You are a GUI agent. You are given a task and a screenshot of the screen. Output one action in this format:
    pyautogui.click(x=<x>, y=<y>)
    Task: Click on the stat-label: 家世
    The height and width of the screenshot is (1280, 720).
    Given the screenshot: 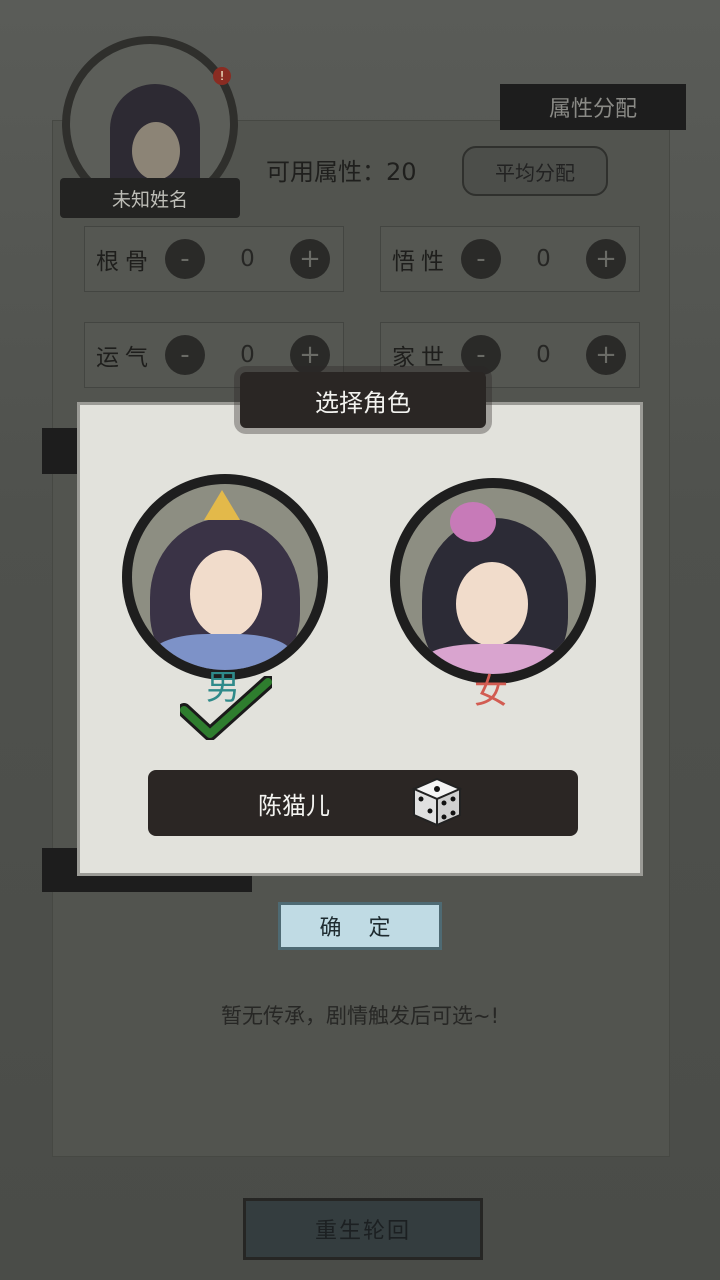 What is the action you would take?
    pyautogui.click(x=421, y=358)
    